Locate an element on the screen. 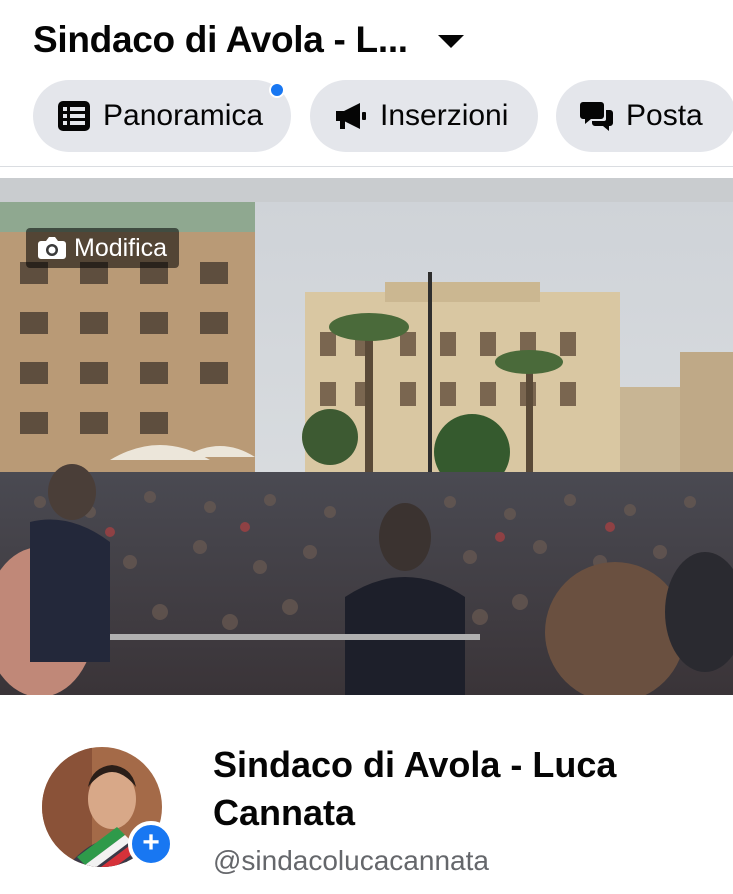 The width and height of the screenshot is (733, 894). cover-top-strip is located at coordinates (366, 190).